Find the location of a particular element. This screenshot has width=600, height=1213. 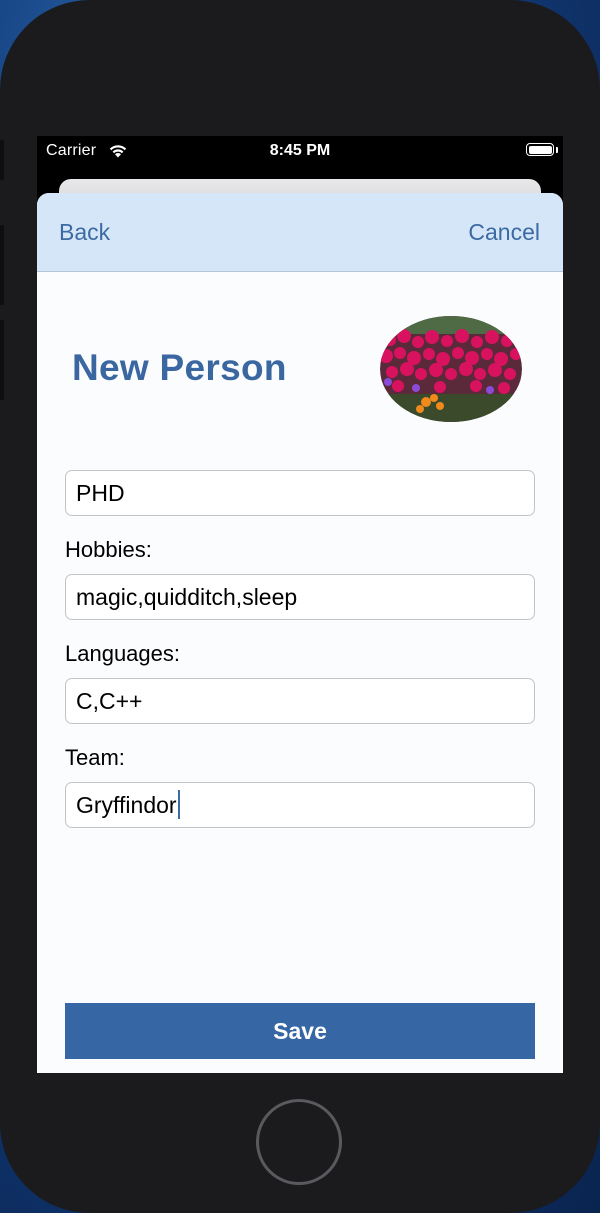

battery-icon is located at coordinates (540, 149).